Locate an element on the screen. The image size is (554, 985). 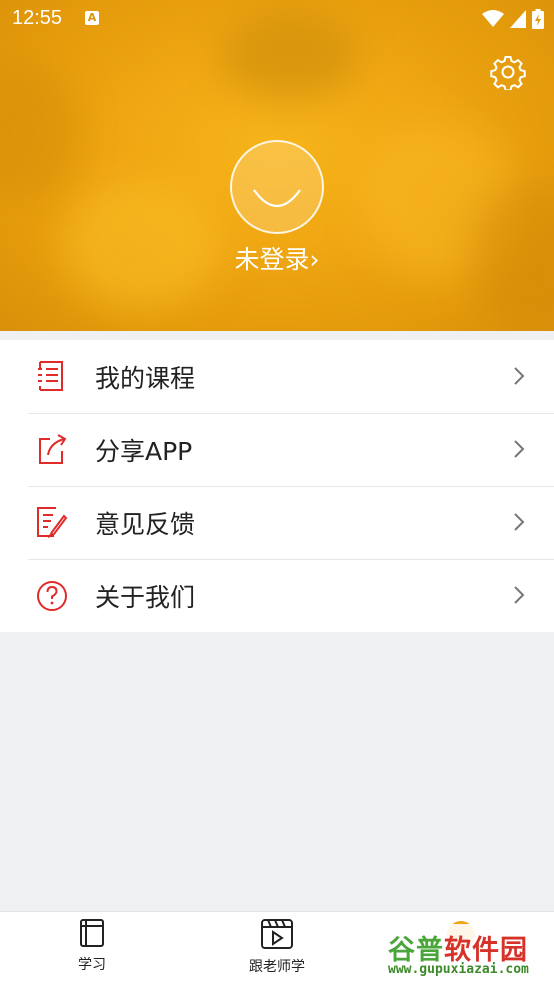
menu-item-share-app: 分享APP is located at coordinates (277, 449).